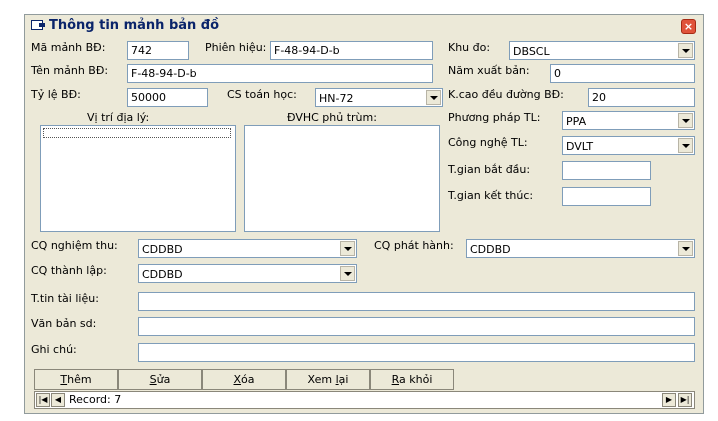  I want to click on delete-button: Xóa, so click(244, 379).